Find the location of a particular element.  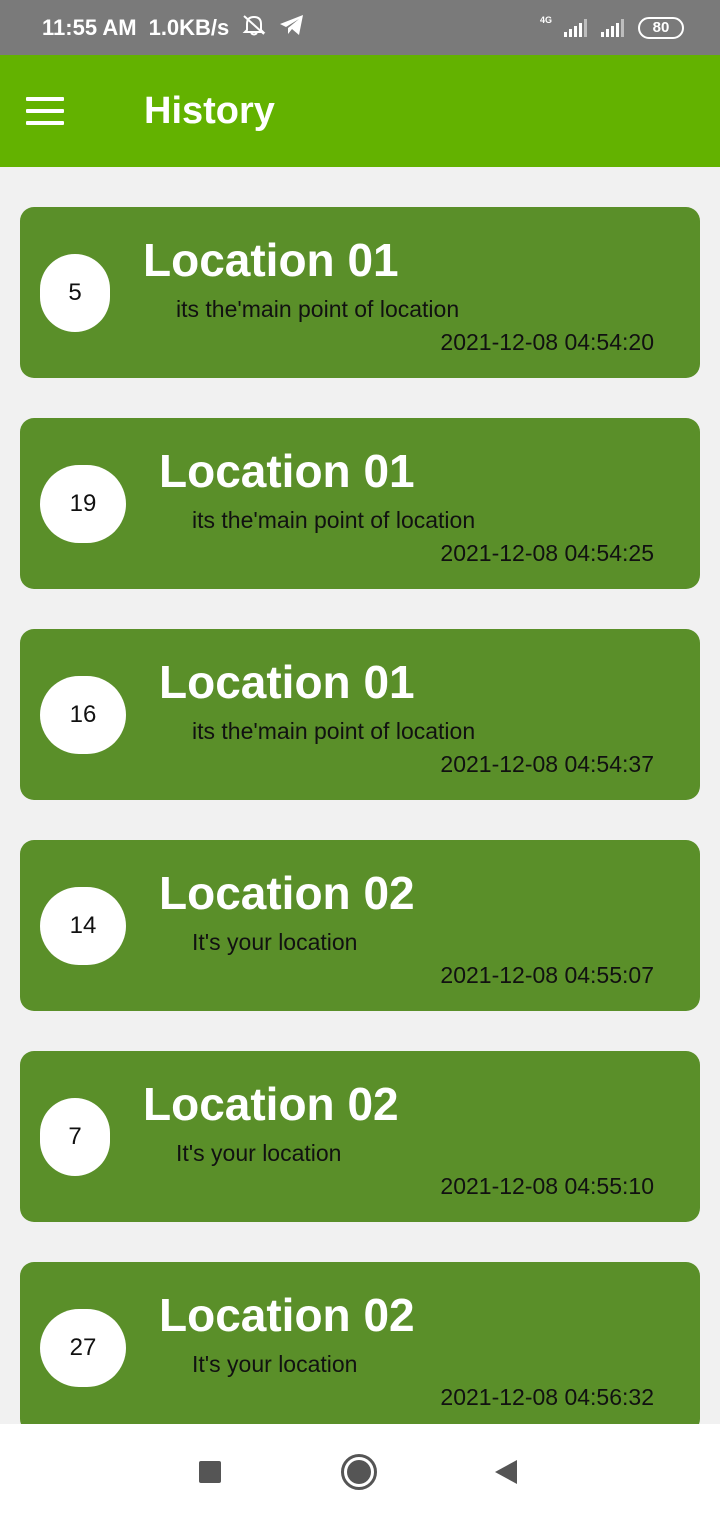

status-bar: 11:55 AM 1.0KB/s 4G 80 is located at coordinates (360, 27).